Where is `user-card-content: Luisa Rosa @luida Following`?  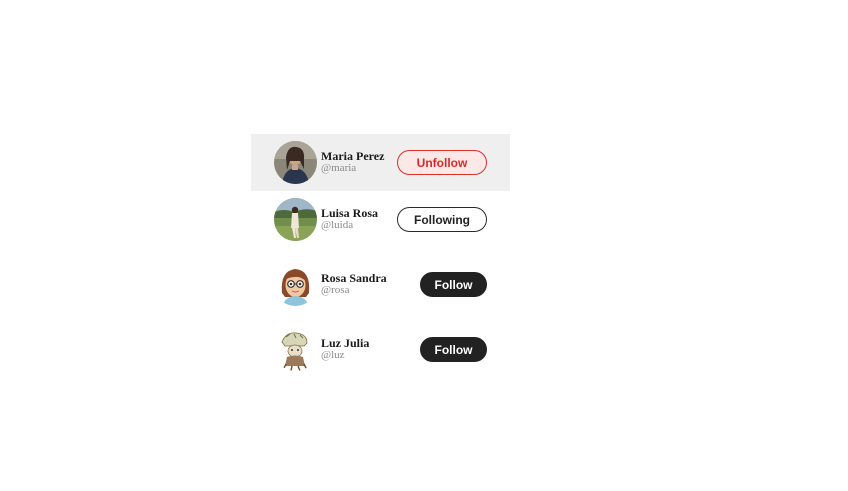
user-card-content: Luisa Rosa @luida Following is located at coordinates (380, 219).